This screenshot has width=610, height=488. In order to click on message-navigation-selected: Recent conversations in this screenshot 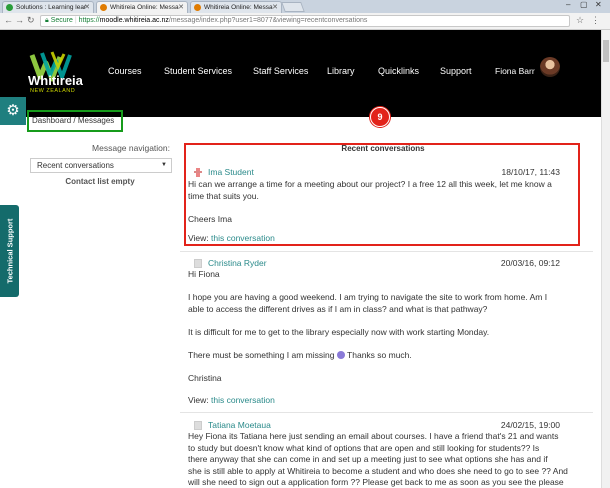, I will do `click(75, 165)`.